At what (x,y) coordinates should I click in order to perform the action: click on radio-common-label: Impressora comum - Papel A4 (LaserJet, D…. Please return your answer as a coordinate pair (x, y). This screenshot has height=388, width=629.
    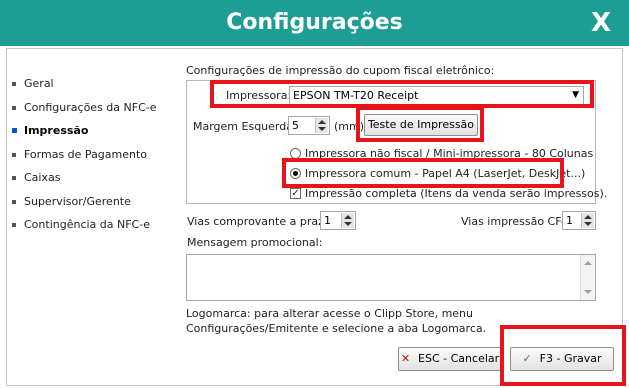
    Looking at the image, I should click on (445, 173).